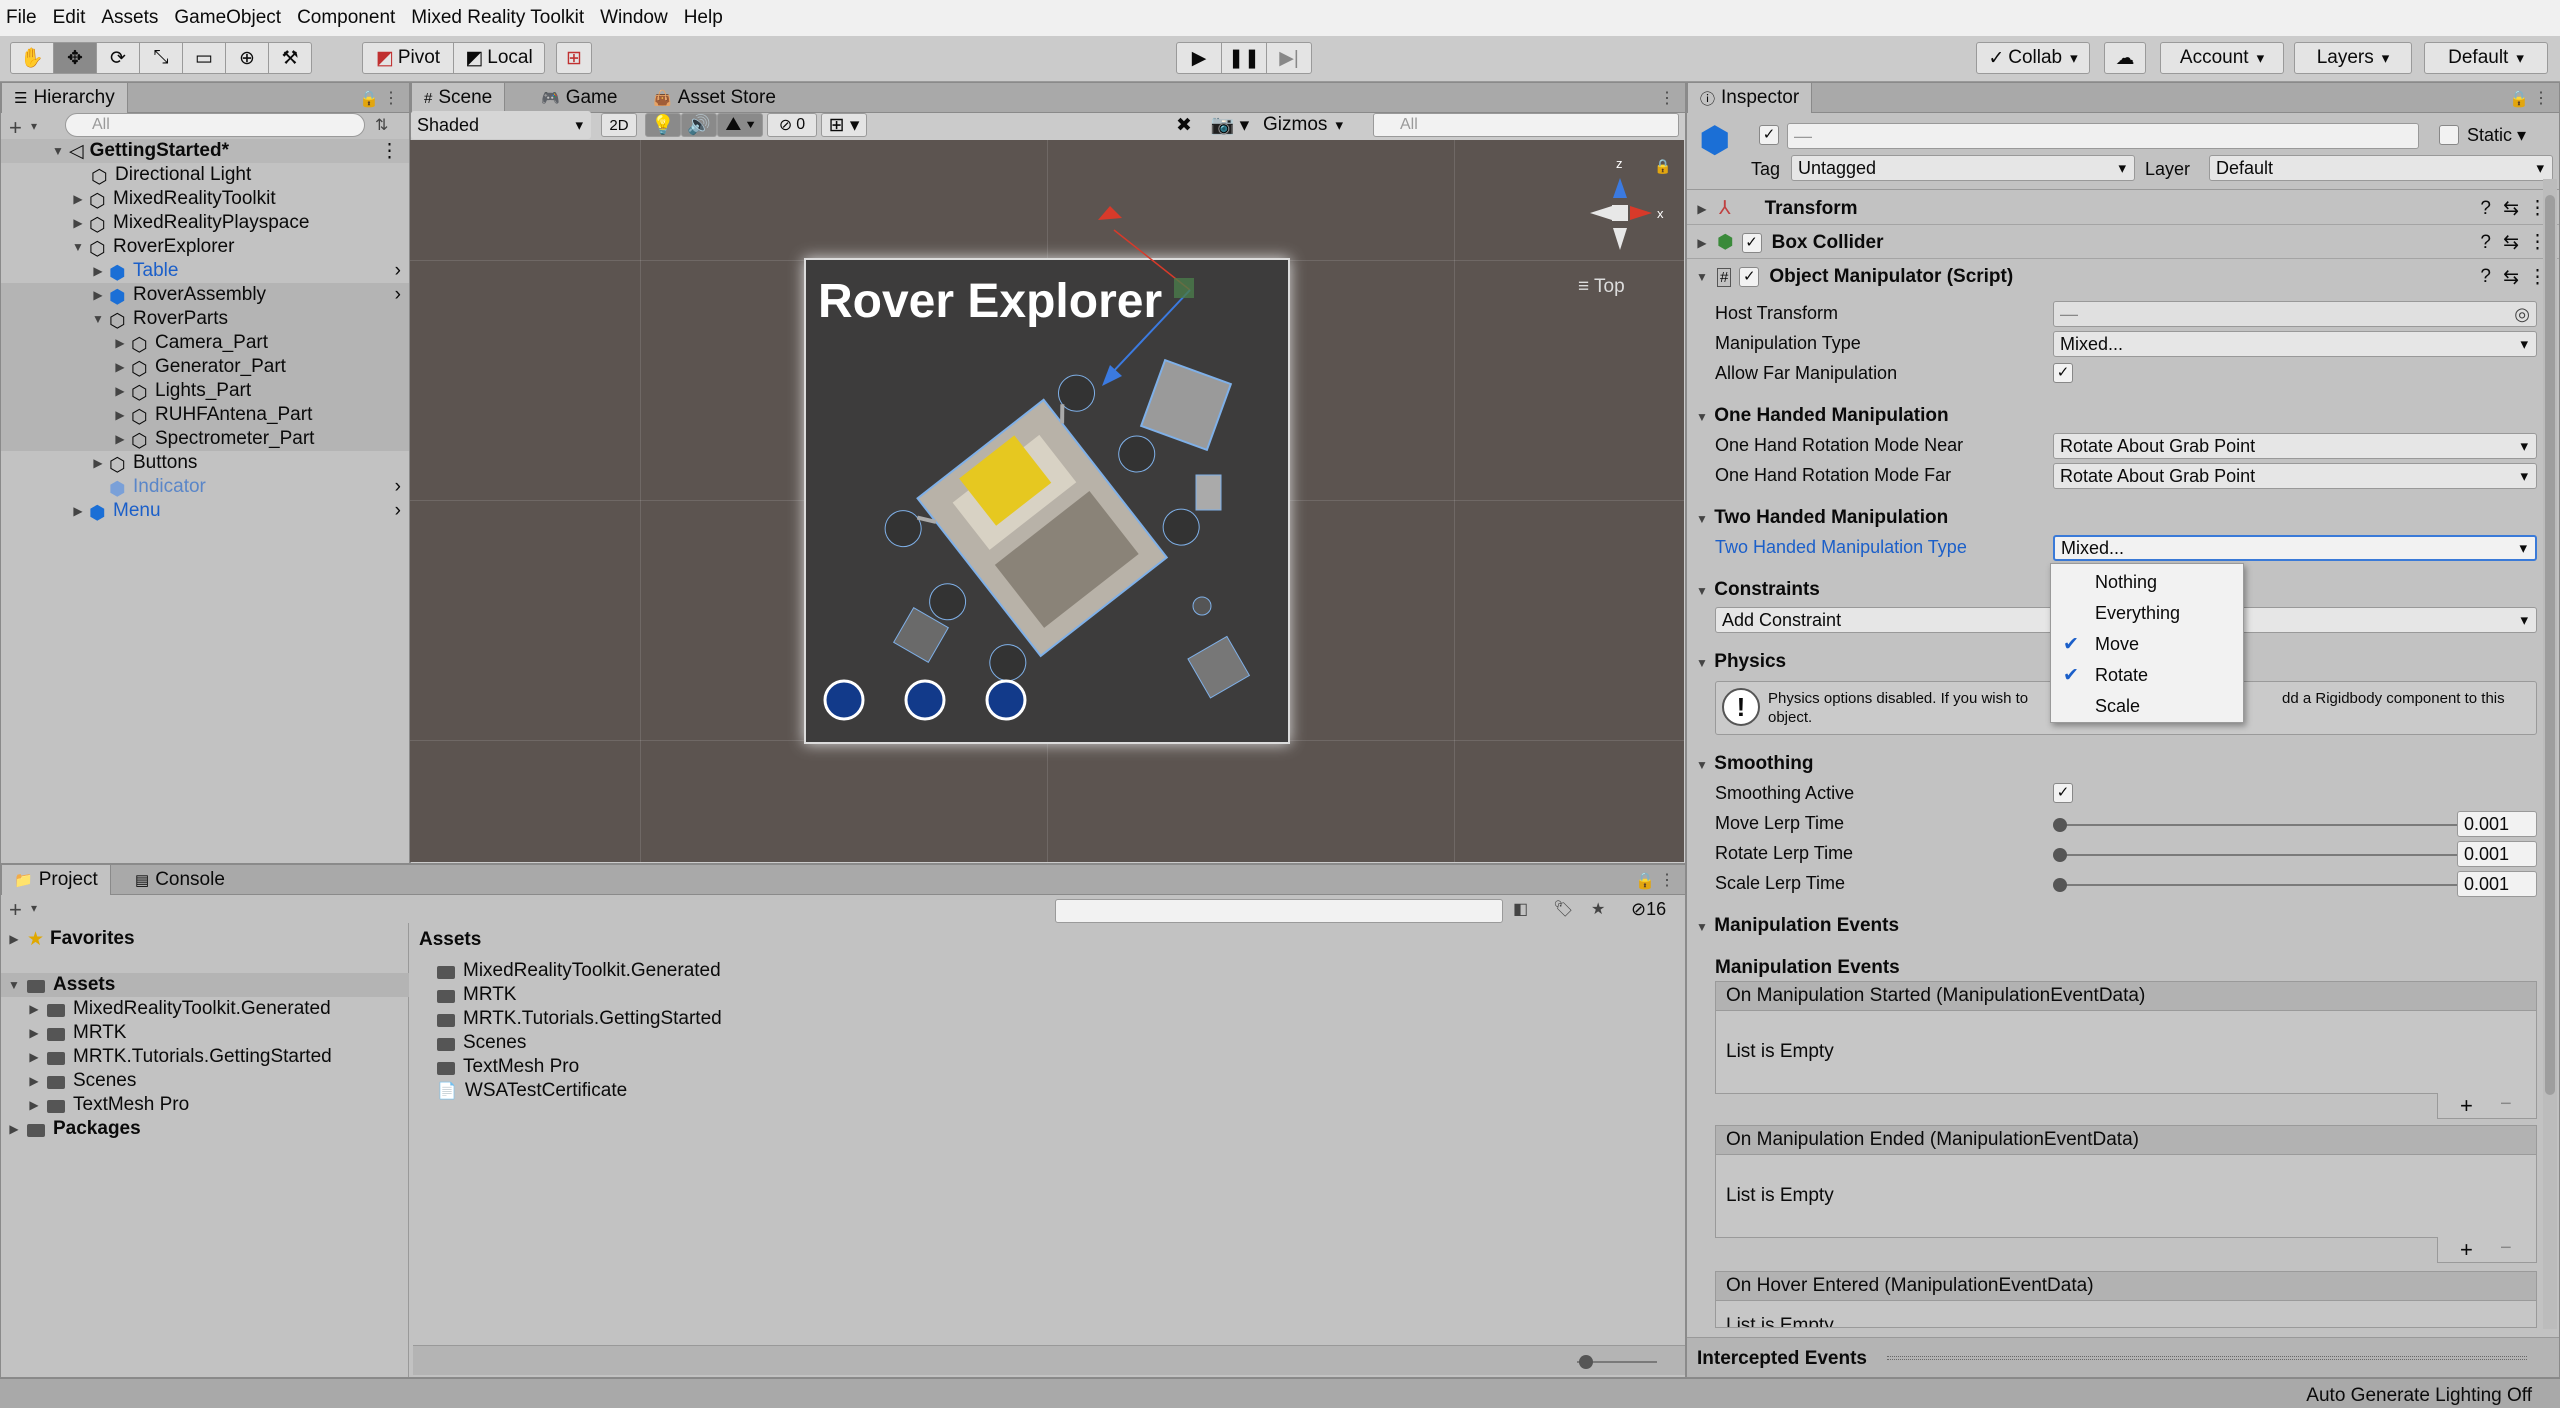 This screenshot has width=2560, height=1408. What do you see at coordinates (481, 1043) in the screenshot?
I see `asset-folder: Scenes` at bounding box center [481, 1043].